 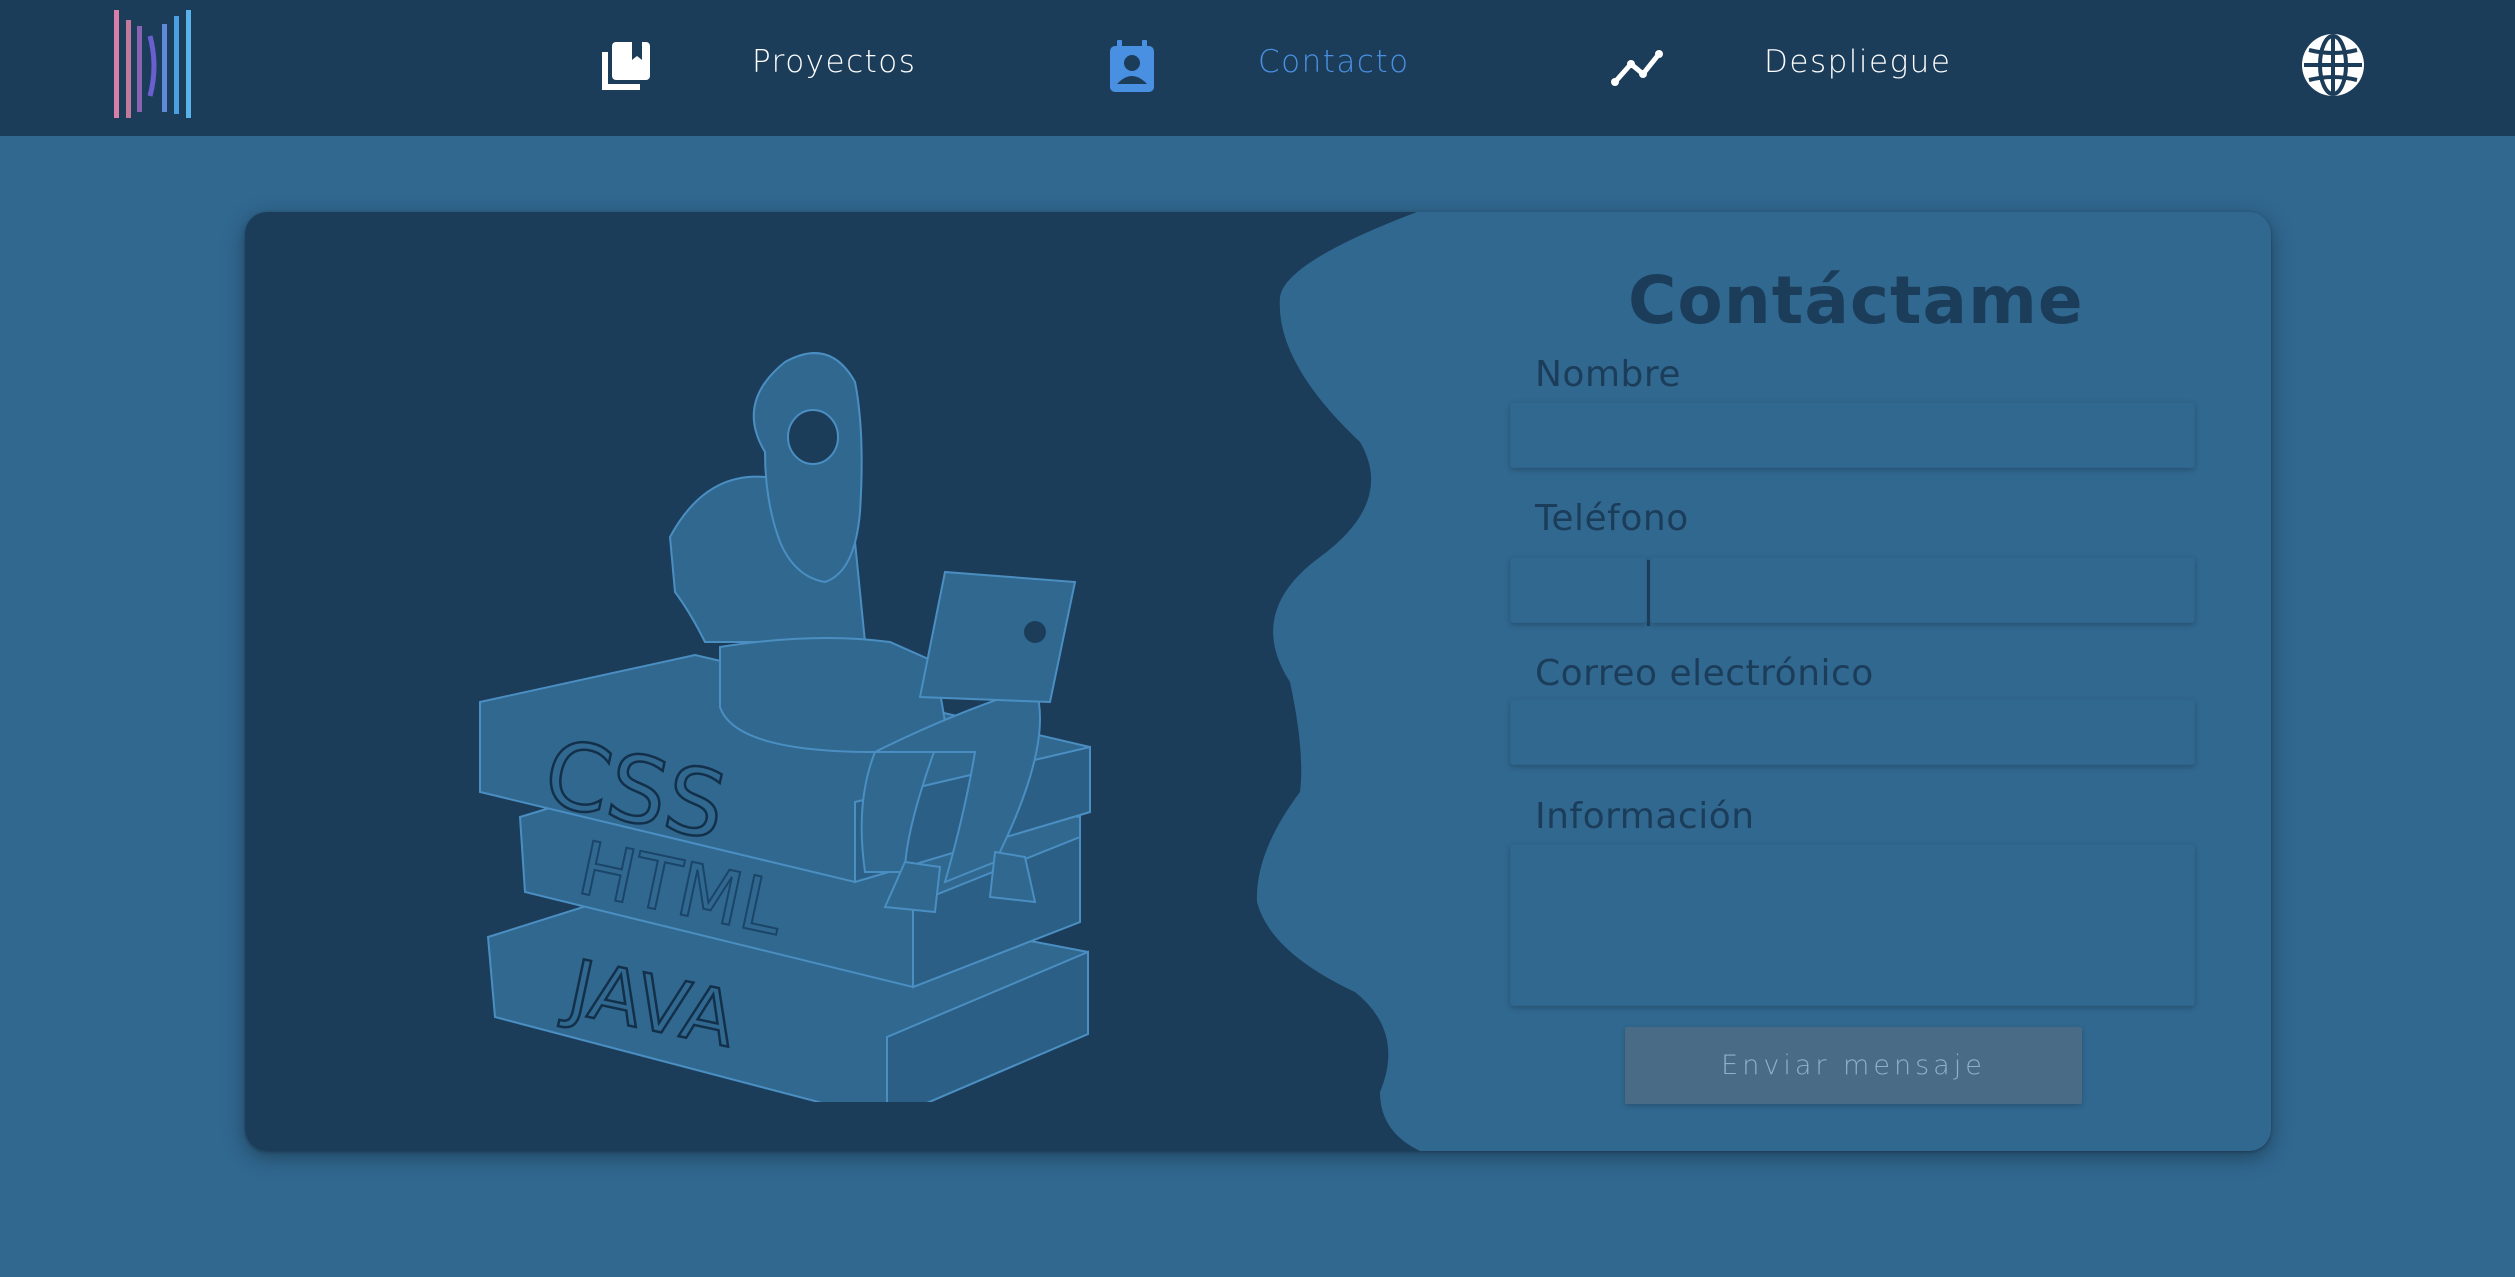 I want to click on nav-label-proyectos: Proyectos, so click(x=834, y=62).